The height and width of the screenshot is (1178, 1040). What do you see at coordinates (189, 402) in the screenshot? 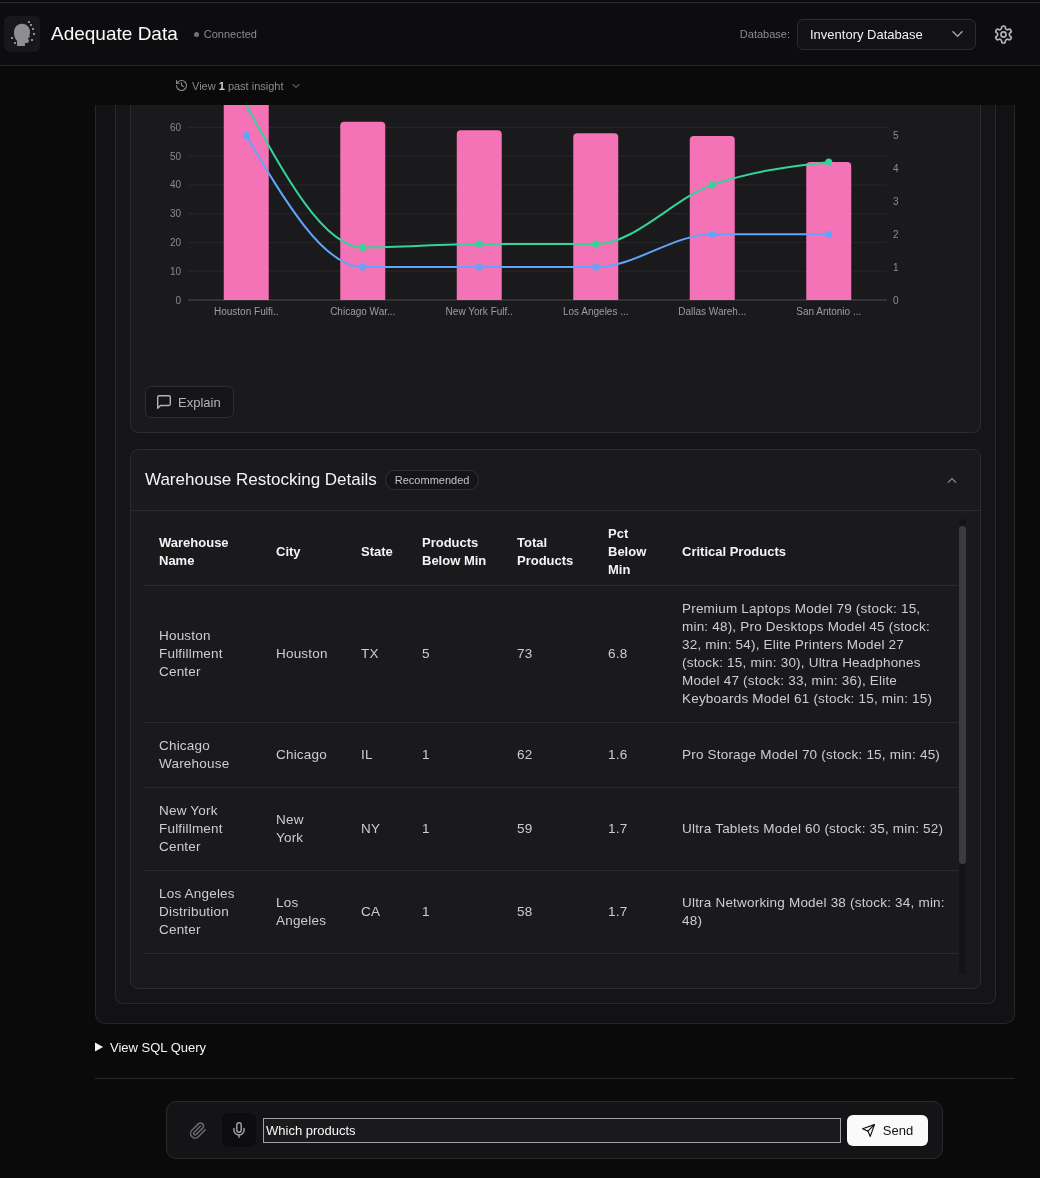
I see `explain-button: Explain` at bounding box center [189, 402].